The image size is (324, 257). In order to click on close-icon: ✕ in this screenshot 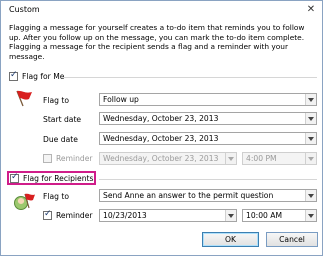, I will do `click(311, 10)`.